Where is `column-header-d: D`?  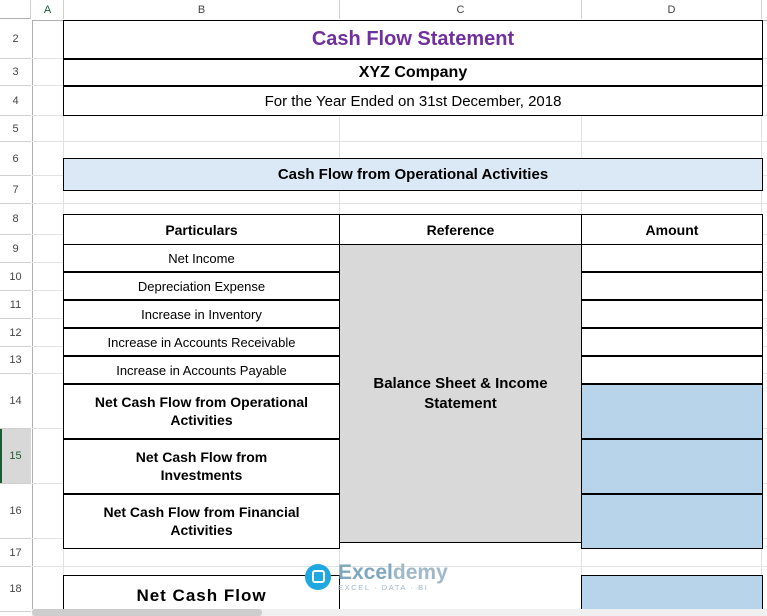
column-header-d: D is located at coordinates (672, 9).